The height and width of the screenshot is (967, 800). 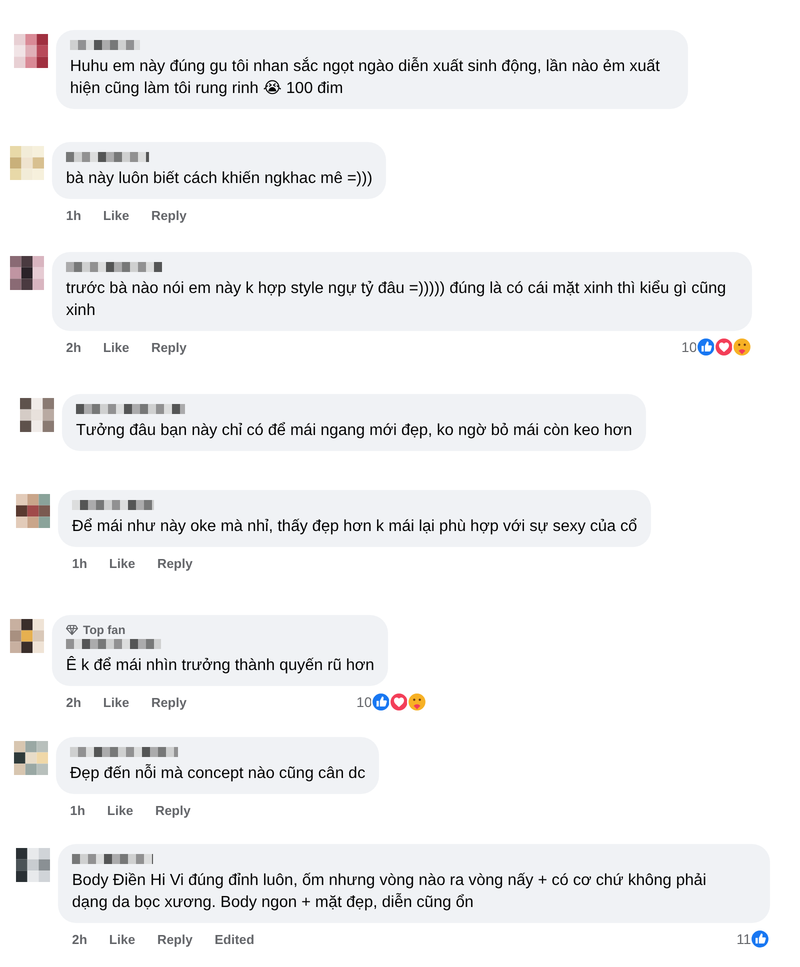 What do you see at coordinates (743, 939) in the screenshot?
I see `reaction-count: 11` at bounding box center [743, 939].